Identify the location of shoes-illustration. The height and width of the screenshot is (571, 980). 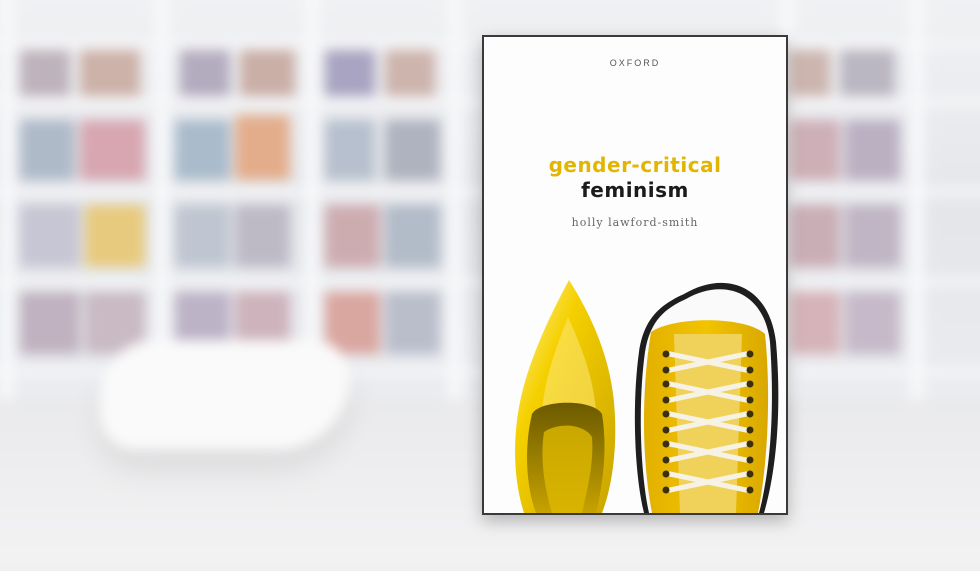
(647, 396).